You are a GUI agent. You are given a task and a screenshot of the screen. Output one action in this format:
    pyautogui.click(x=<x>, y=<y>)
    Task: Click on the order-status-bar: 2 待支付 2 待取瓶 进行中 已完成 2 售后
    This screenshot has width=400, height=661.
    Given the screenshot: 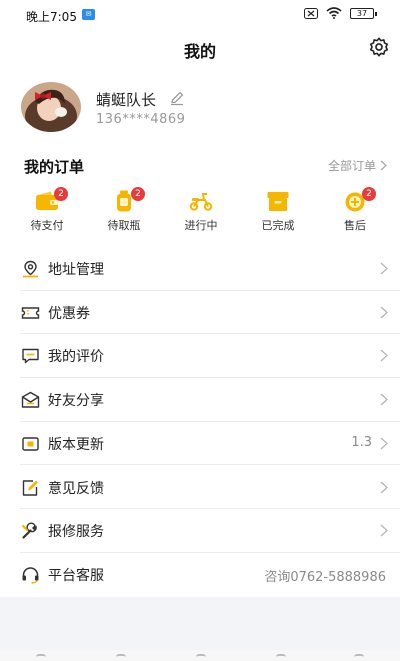 What is the action you would take?
    pyautogui.click(x=200, y=211)
    